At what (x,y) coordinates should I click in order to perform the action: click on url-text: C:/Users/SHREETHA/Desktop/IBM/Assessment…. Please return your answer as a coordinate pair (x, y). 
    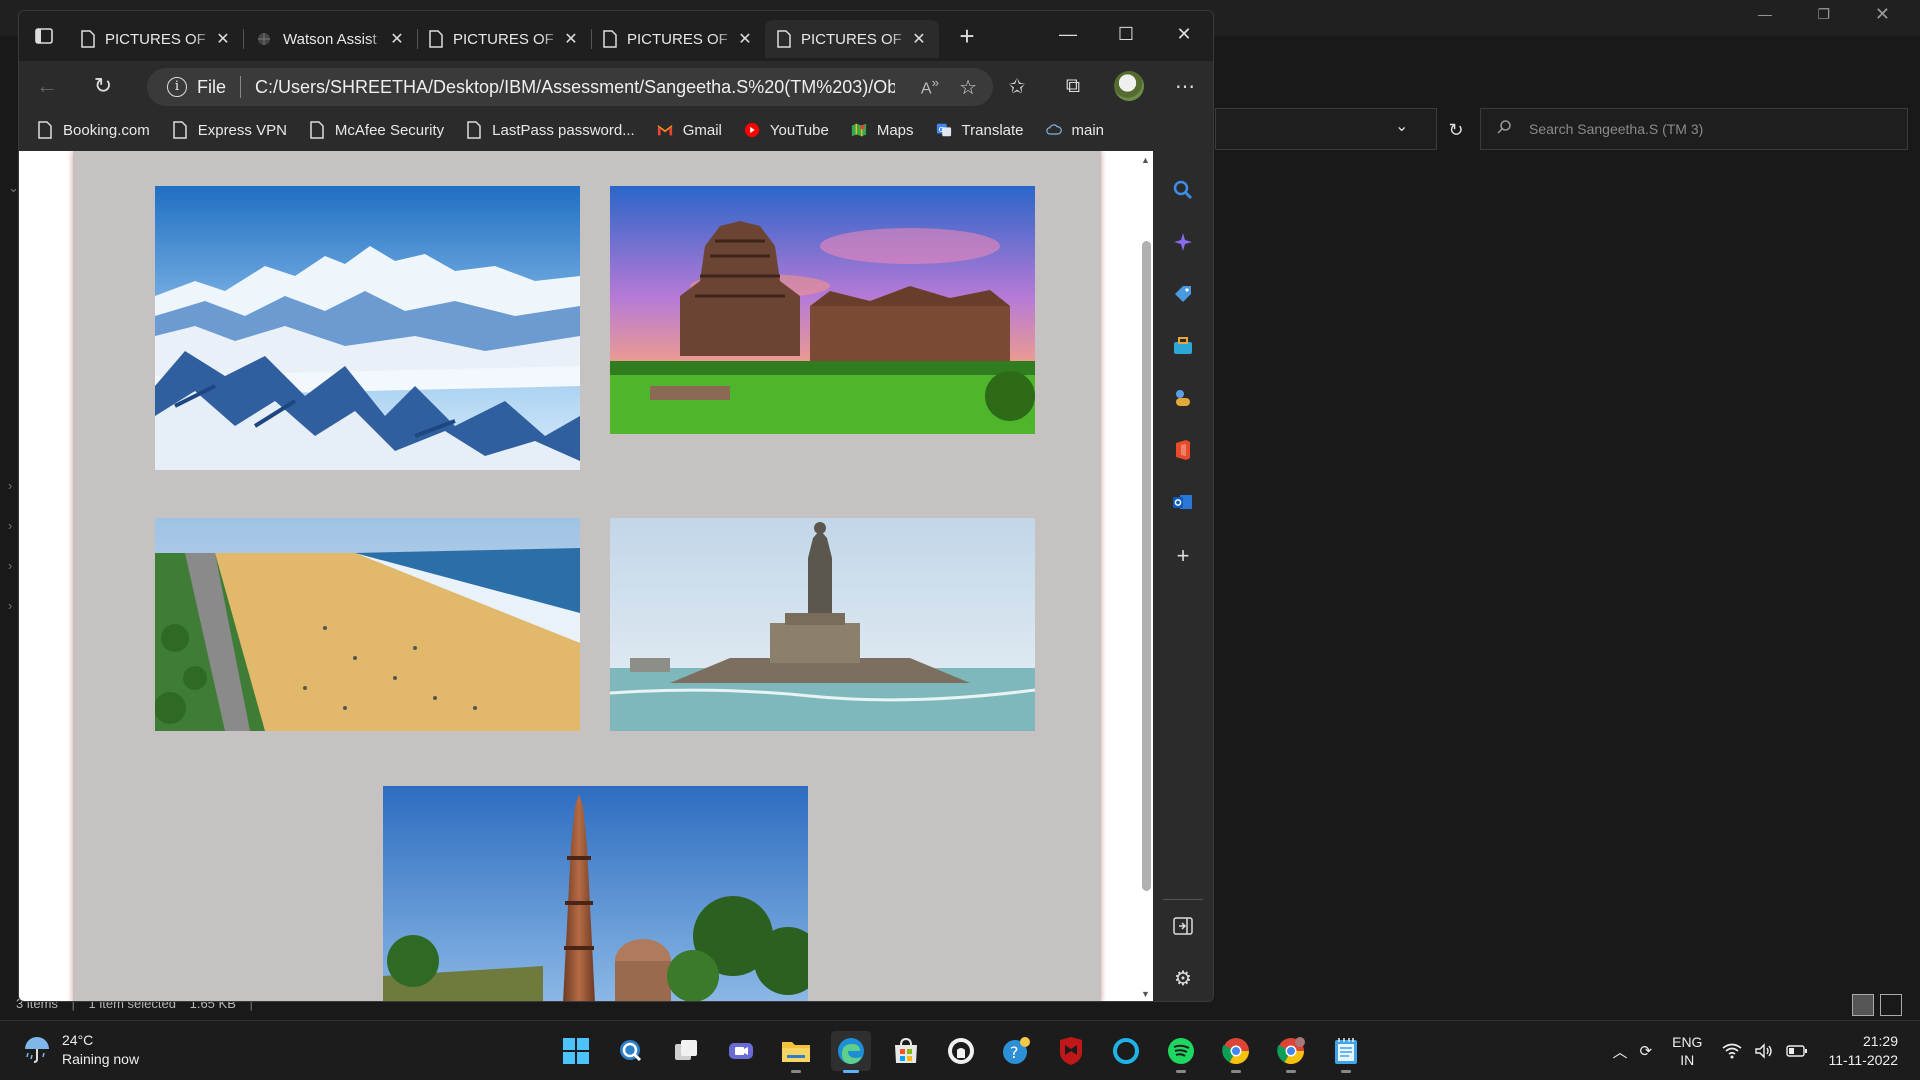
    Looking at the image, I should click on (575, 87).